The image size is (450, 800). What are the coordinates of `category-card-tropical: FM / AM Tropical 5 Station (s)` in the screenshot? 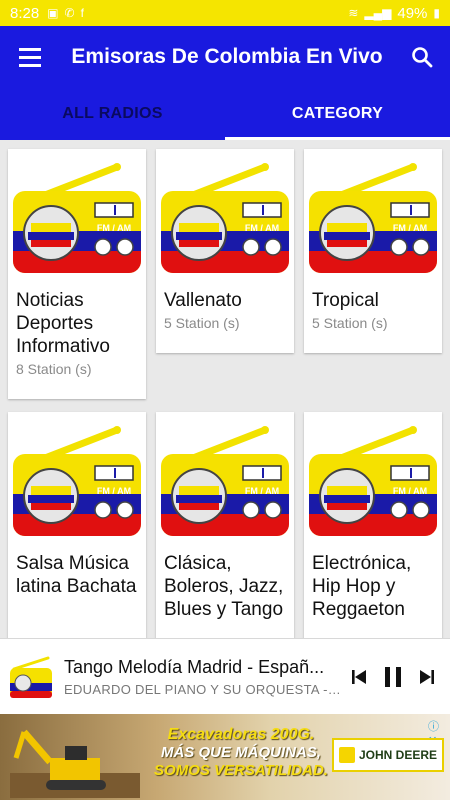 It's located at (373, 251).